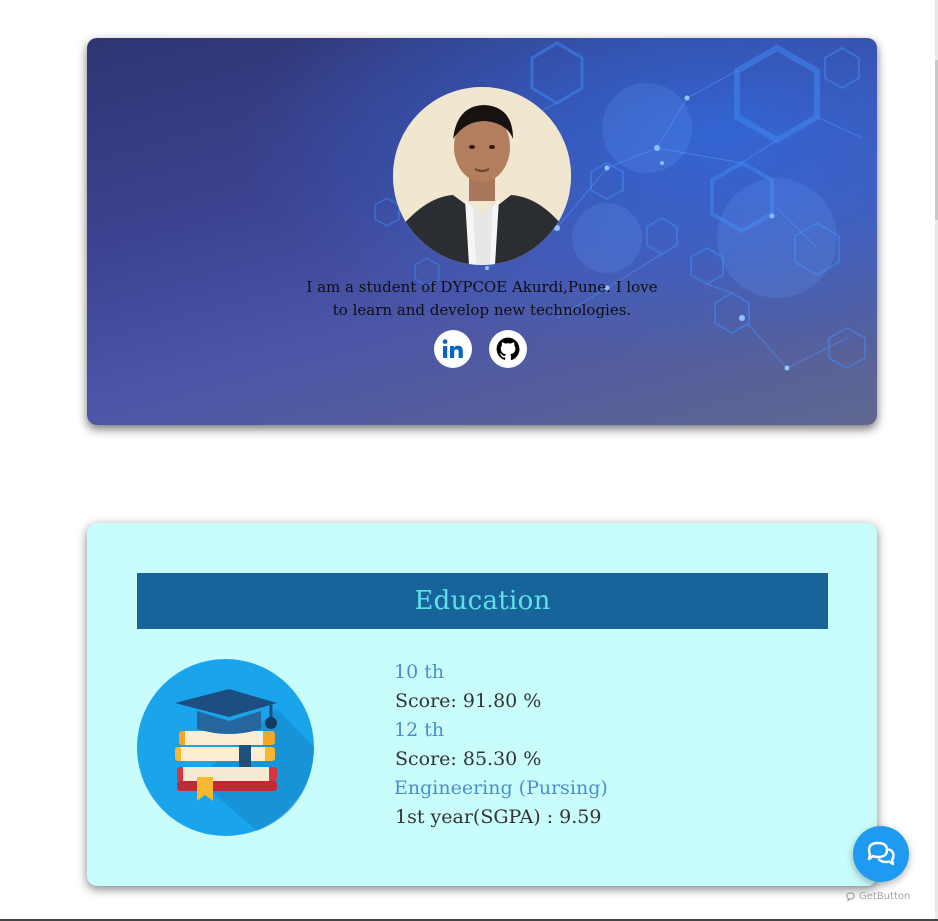 Image resolution: width=938 pixels, height=921 pixels. I want to click on github-icon, so click(508, 349).